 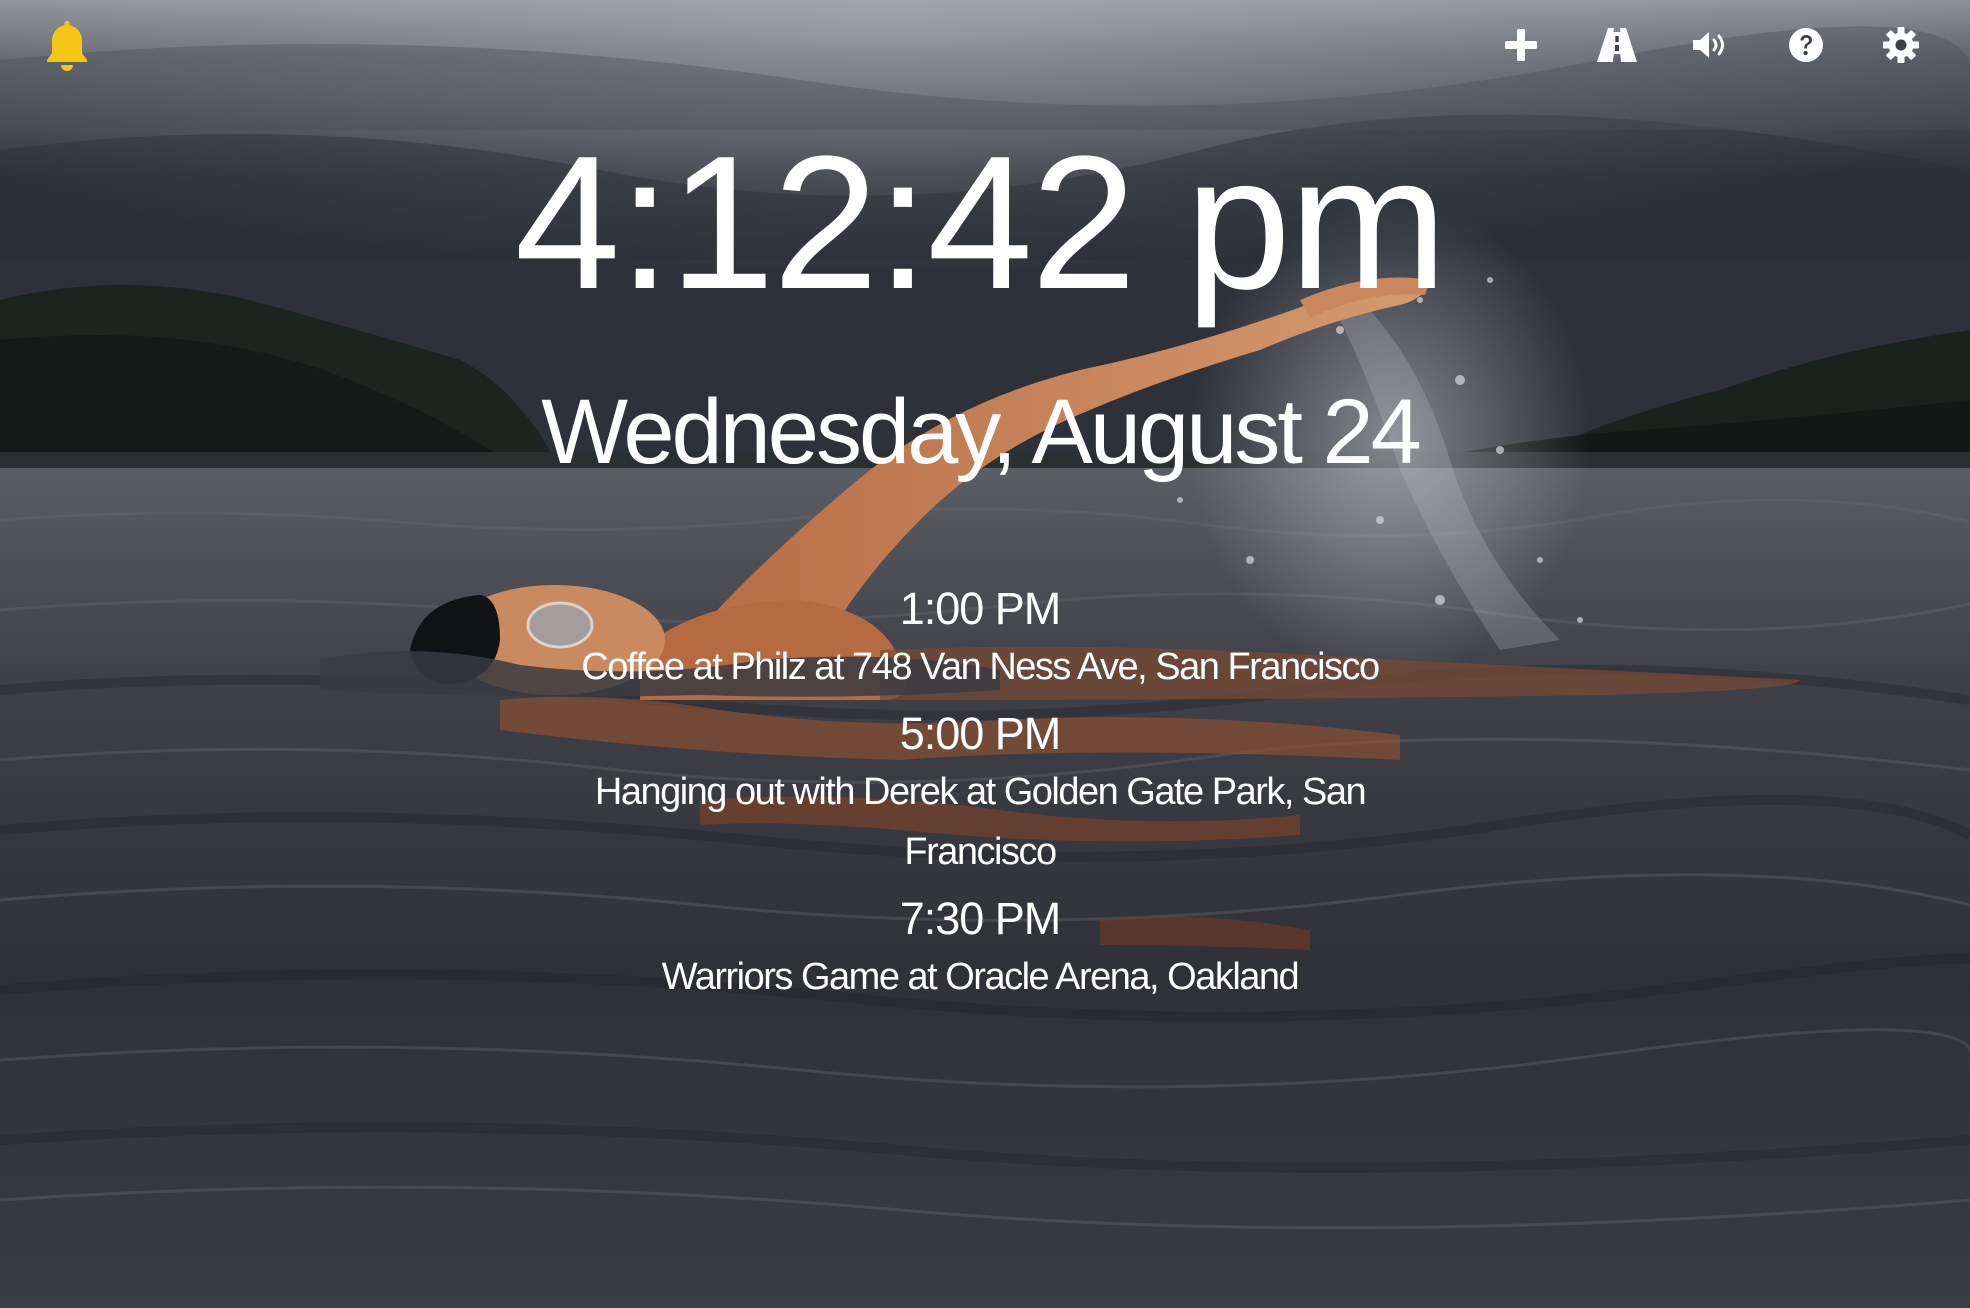 I want to click on event-title: Warriors Game at Oracle Arena, Oakland, so click(x=980, y=977).